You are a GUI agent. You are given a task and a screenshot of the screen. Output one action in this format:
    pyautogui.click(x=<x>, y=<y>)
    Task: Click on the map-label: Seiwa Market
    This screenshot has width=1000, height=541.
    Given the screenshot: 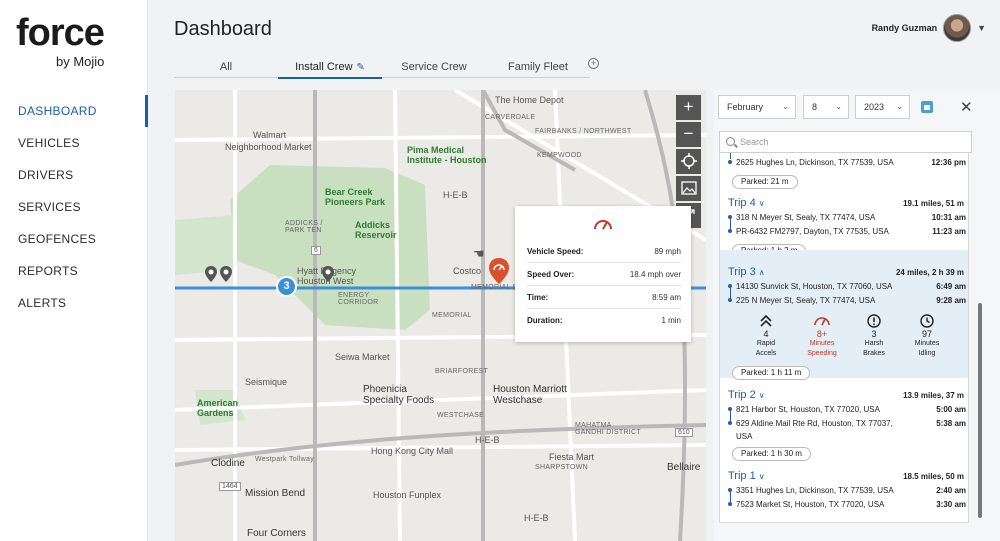 What is the action you would take?
    pyautogui.click(x=362, y=357)
    